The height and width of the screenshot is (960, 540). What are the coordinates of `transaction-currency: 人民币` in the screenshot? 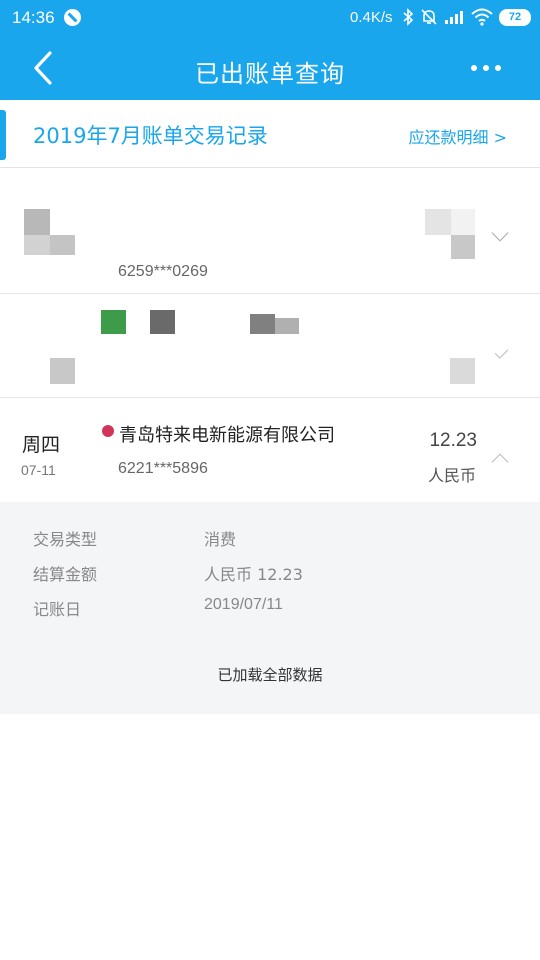 It's located at (451, 475).